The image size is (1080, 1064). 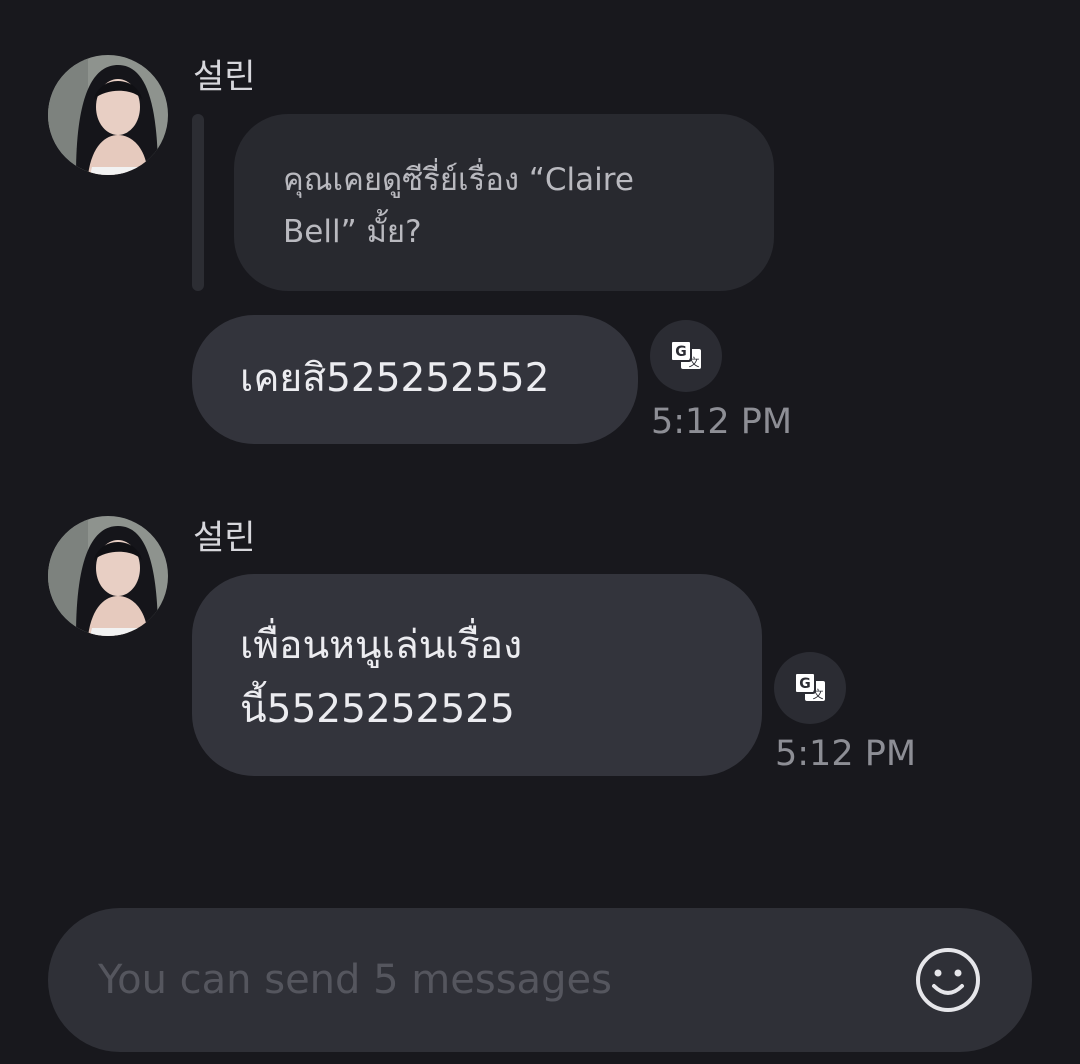 What do you see at coordinates (198, 202) in the screenshot?
I see `reply-indicator-bar` at bounding box center [198, 202].